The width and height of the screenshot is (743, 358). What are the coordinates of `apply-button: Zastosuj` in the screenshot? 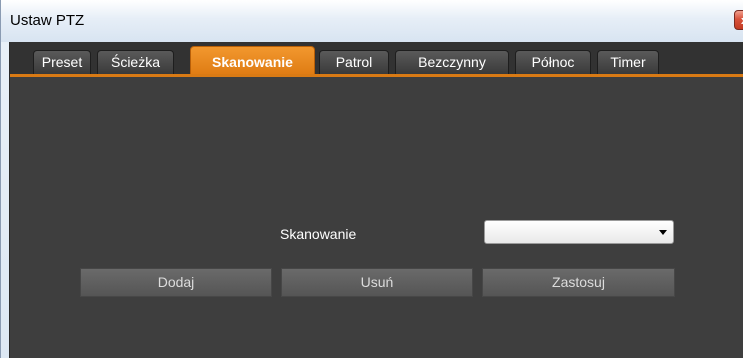 It's located at (578, 282).